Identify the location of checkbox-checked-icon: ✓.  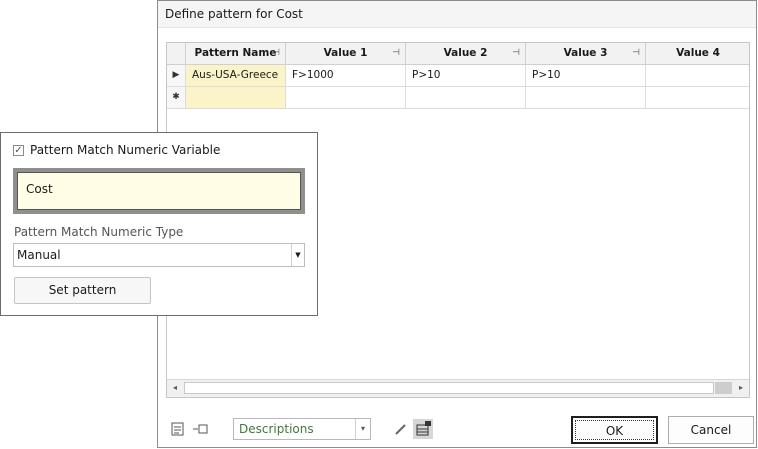
(18, 150).